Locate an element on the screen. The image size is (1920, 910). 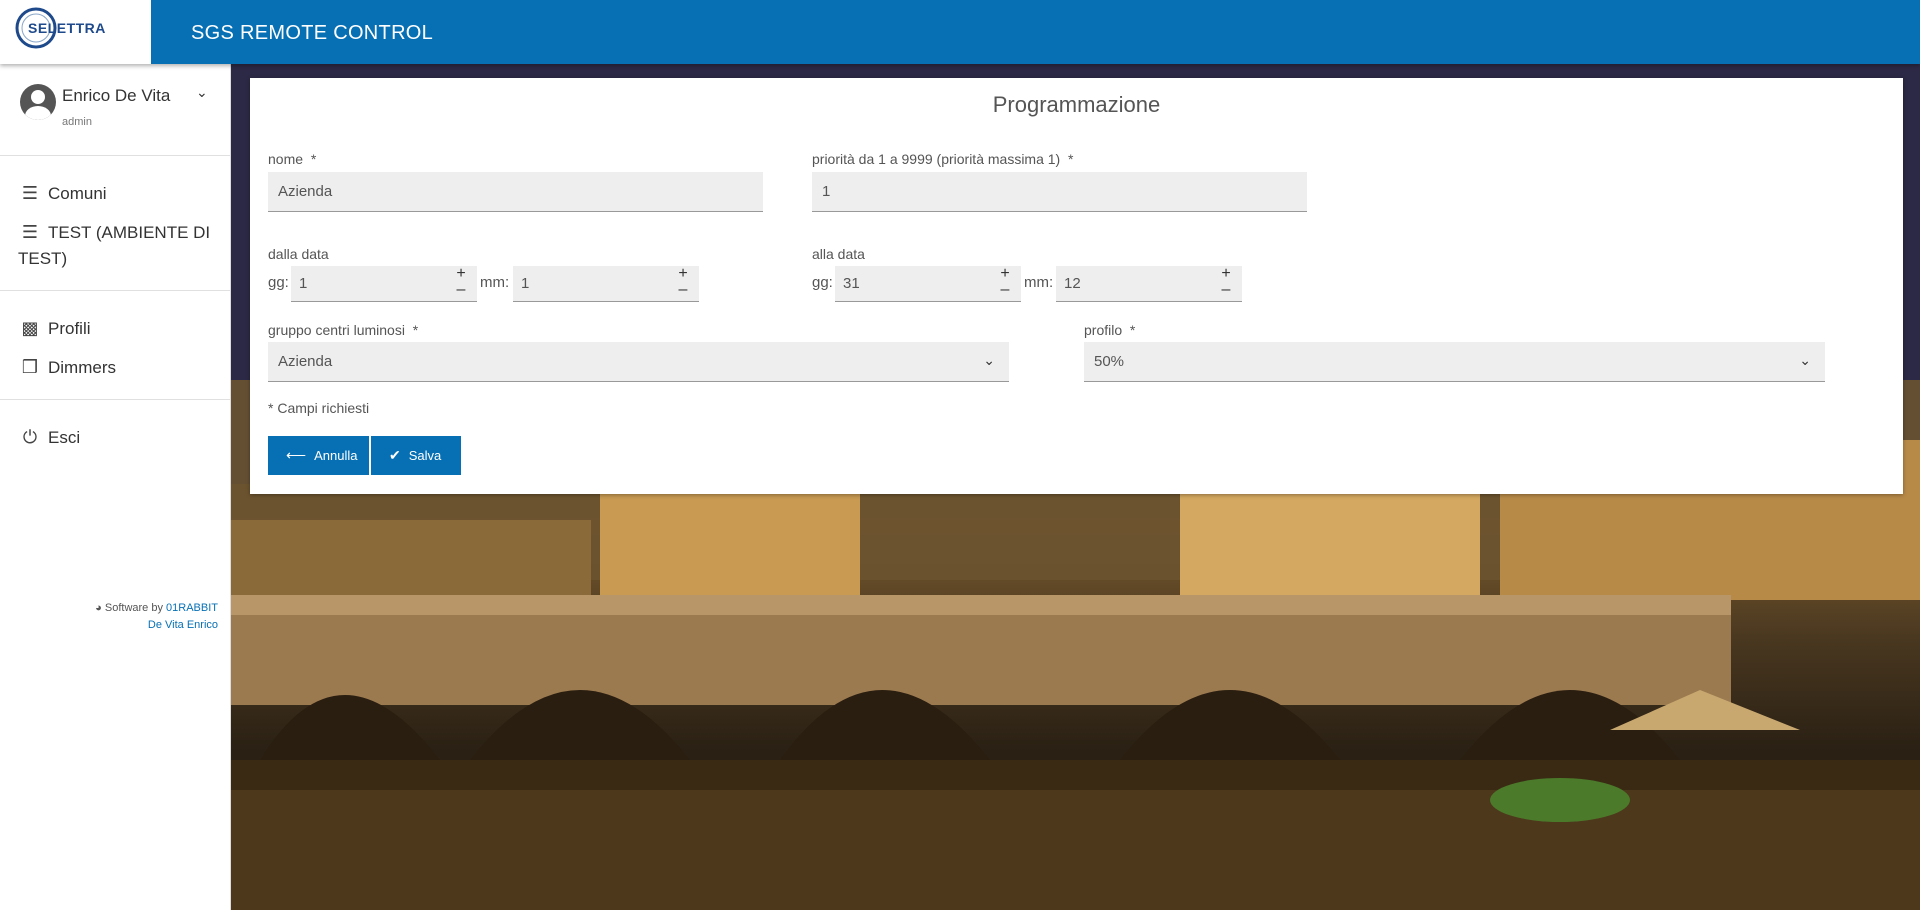
credit-author-link: De Vita Enrico is located at coordinates (183, 625).